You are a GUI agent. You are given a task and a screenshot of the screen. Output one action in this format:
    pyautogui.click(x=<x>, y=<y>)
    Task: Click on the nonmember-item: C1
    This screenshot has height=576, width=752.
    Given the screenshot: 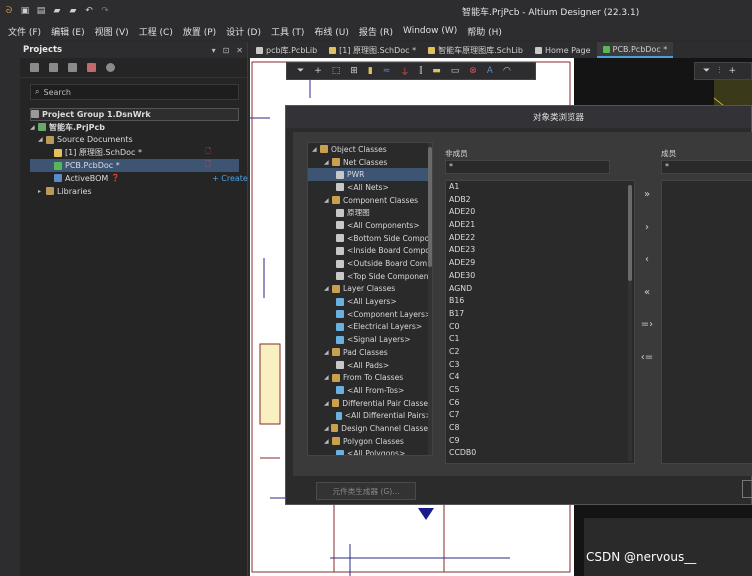 What is the action you would take?
    pyautogui.click(x=540, y=339)
    